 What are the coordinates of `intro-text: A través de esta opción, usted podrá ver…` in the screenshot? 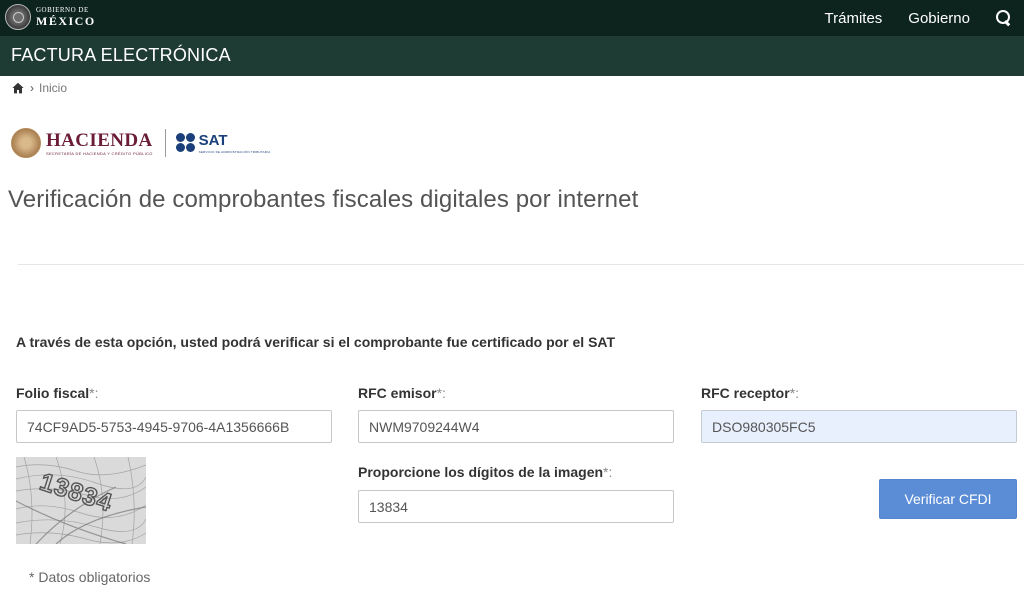 It's located at (316, 342).